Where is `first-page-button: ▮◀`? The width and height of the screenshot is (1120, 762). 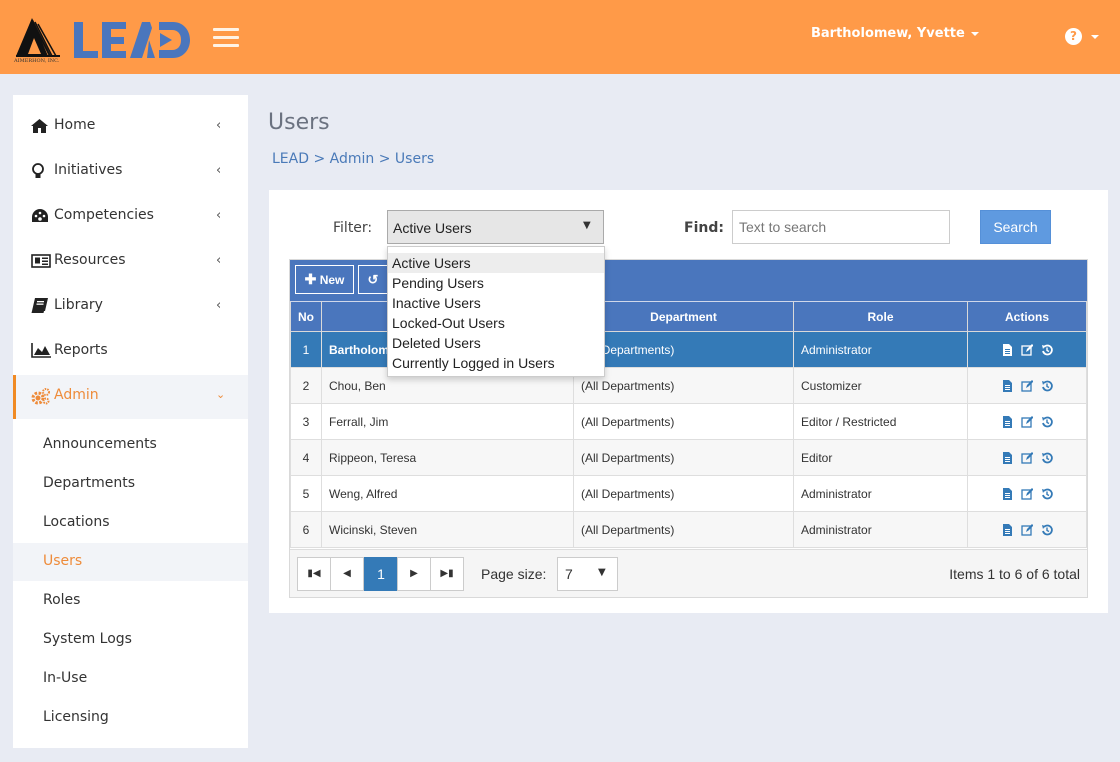
first-page-button: ▮◀ is located at coordinates (314, 574).